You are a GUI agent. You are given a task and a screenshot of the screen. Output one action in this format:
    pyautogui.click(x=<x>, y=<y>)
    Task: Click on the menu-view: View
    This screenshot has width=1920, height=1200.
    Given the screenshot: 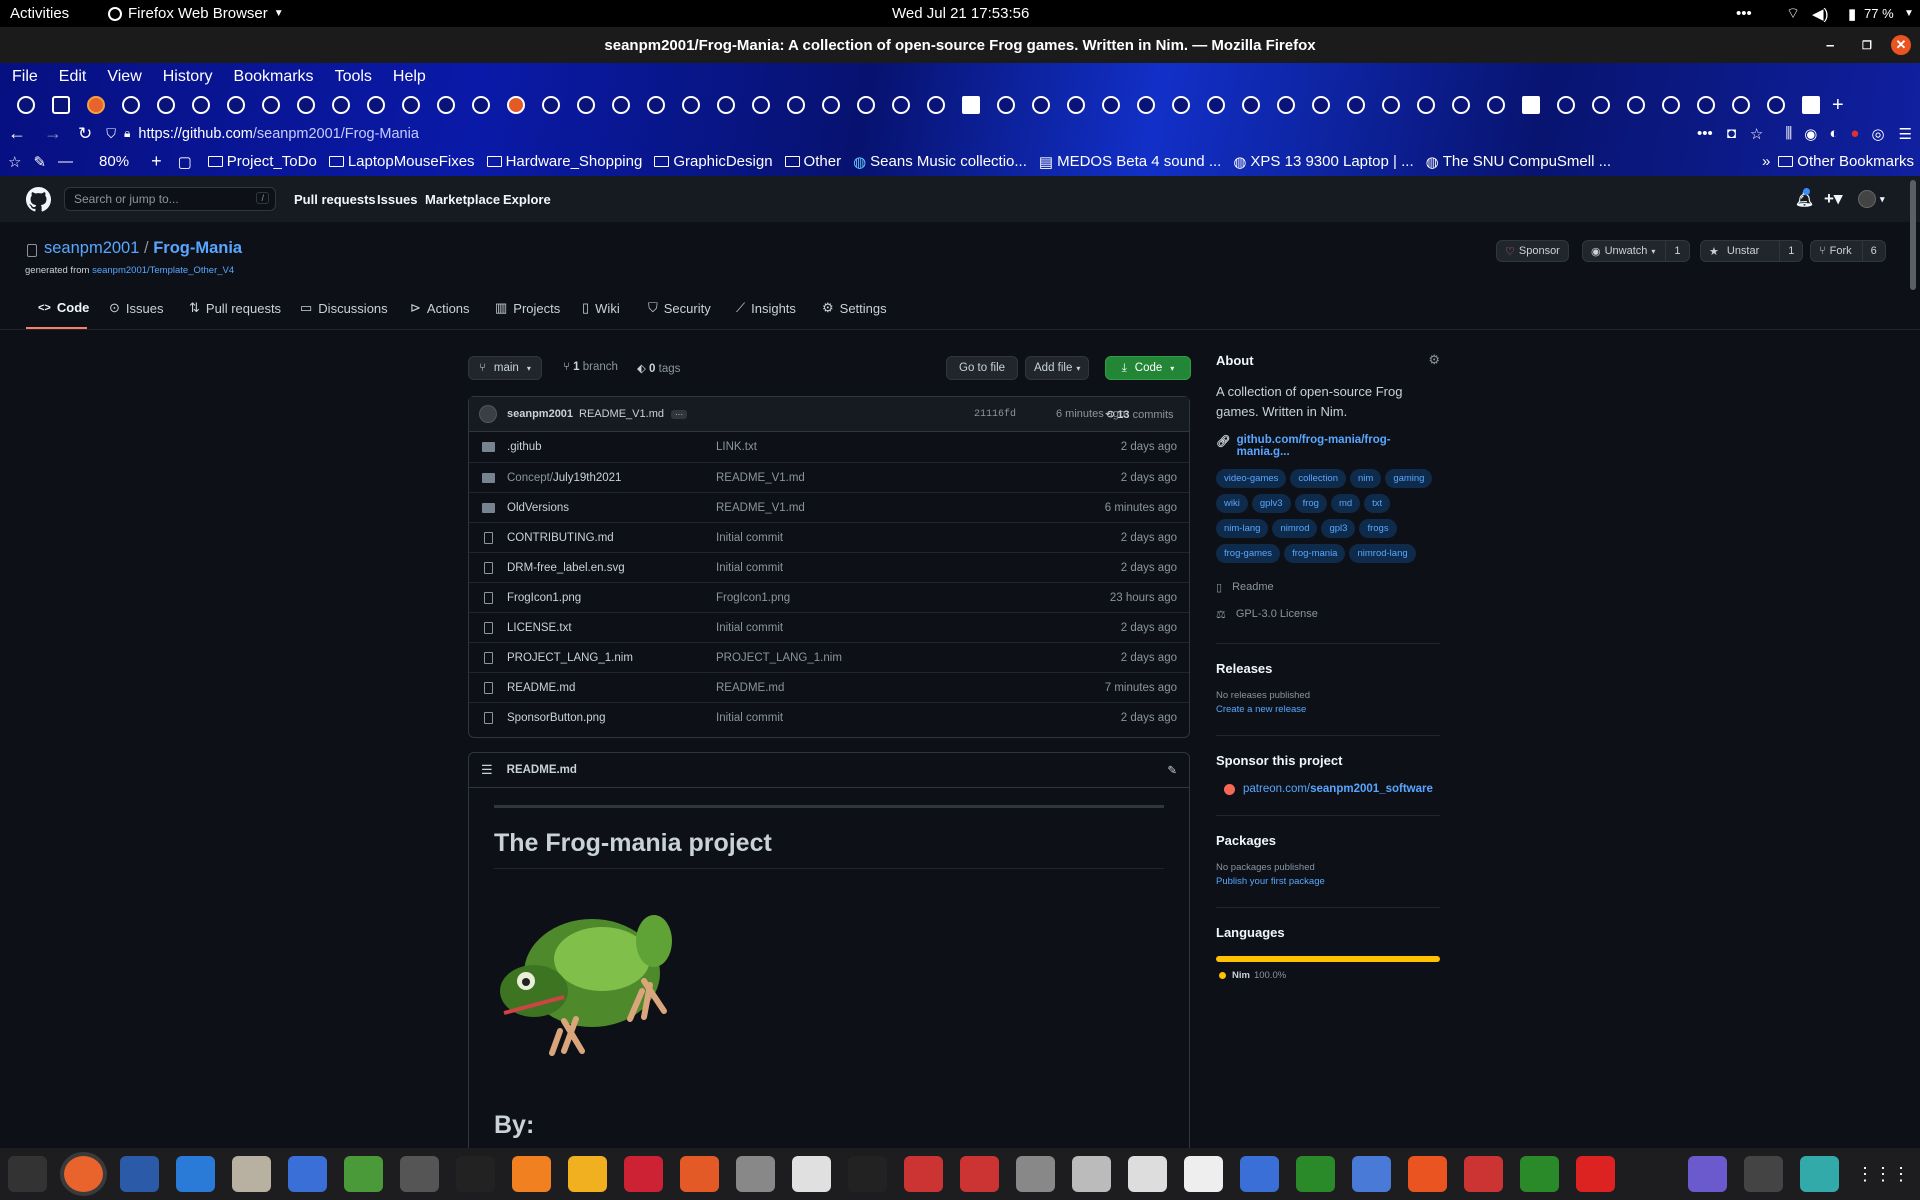 What is the action you would take?
    pyautogui.click(x=124, y=77)
    